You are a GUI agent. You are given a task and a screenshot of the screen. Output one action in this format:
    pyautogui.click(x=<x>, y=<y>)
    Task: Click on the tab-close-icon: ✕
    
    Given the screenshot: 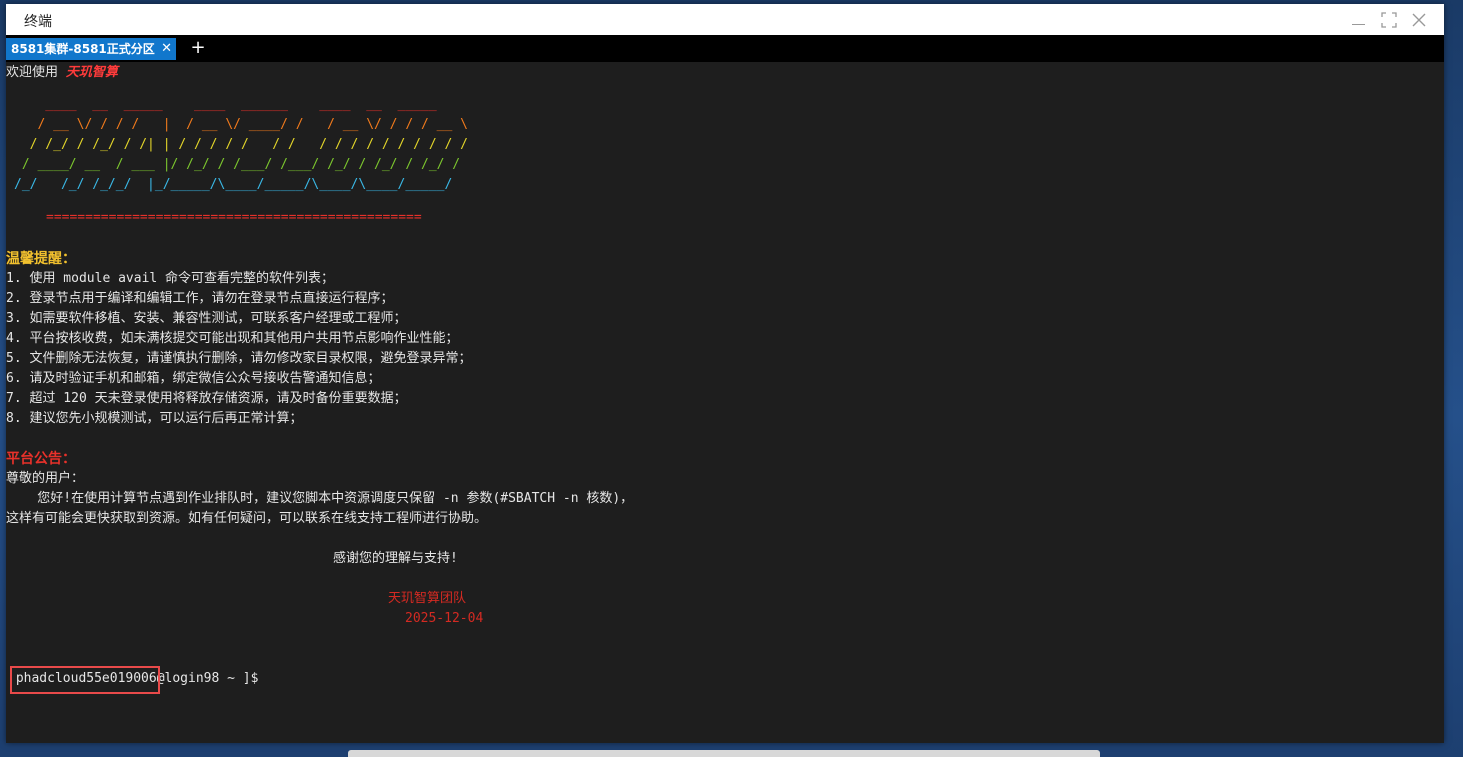 What is the action you would take?
    pyautogui.click(x=166, y=49)
    